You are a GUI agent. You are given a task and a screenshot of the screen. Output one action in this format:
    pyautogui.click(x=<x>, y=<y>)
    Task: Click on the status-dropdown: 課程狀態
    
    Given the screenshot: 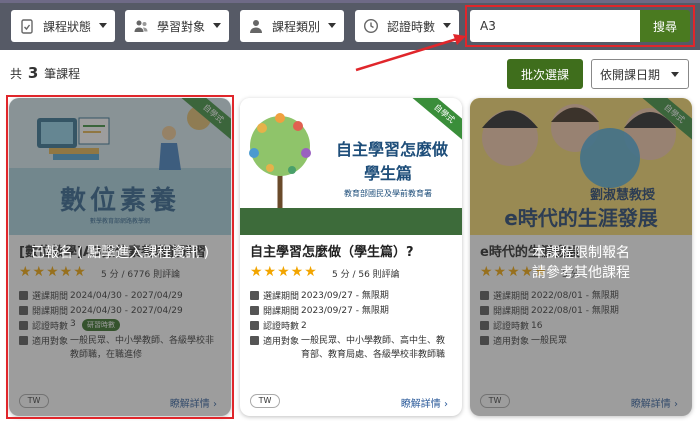 What is the action you would take?
    pyautogui.click(x=63, y=26)
    